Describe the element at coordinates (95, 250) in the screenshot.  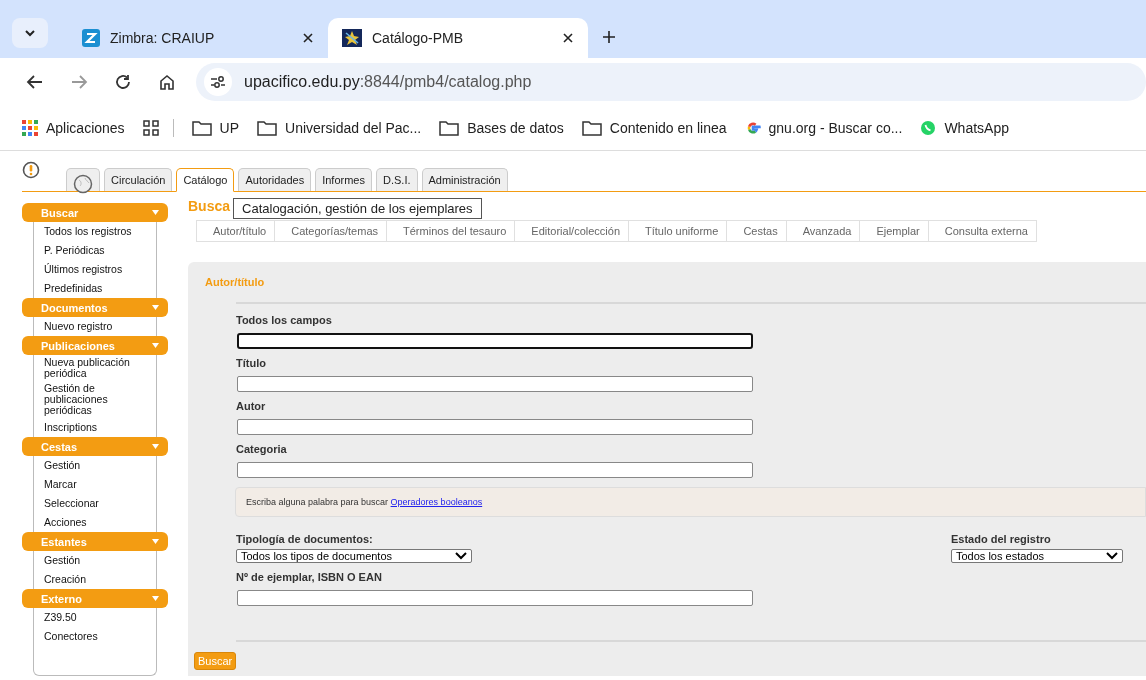
I see `menu-item: P. Periódicas` at that location.